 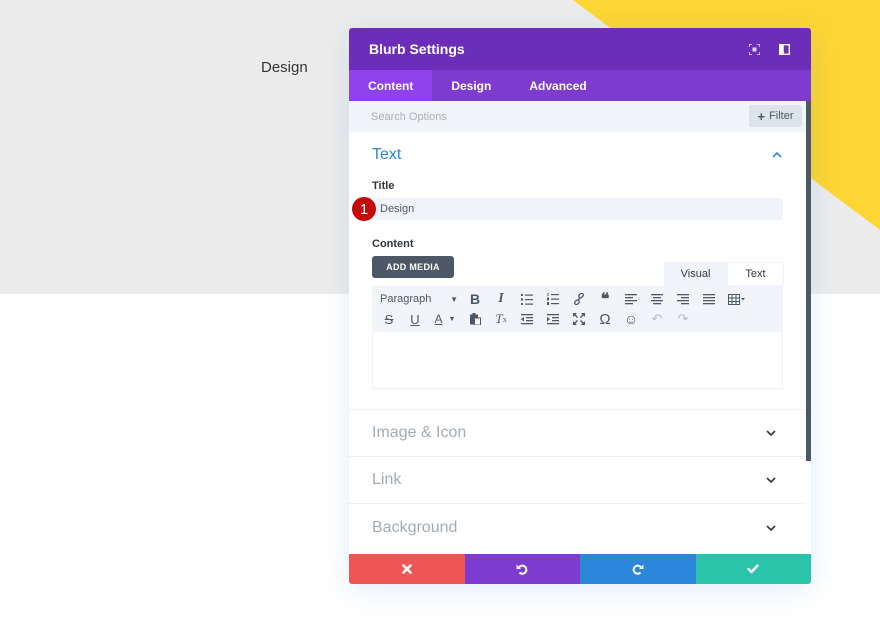 What do you see at coordinates (364, 209) in the screenshot?
I see `step-badge: 1` at bounding box center [364, 209].